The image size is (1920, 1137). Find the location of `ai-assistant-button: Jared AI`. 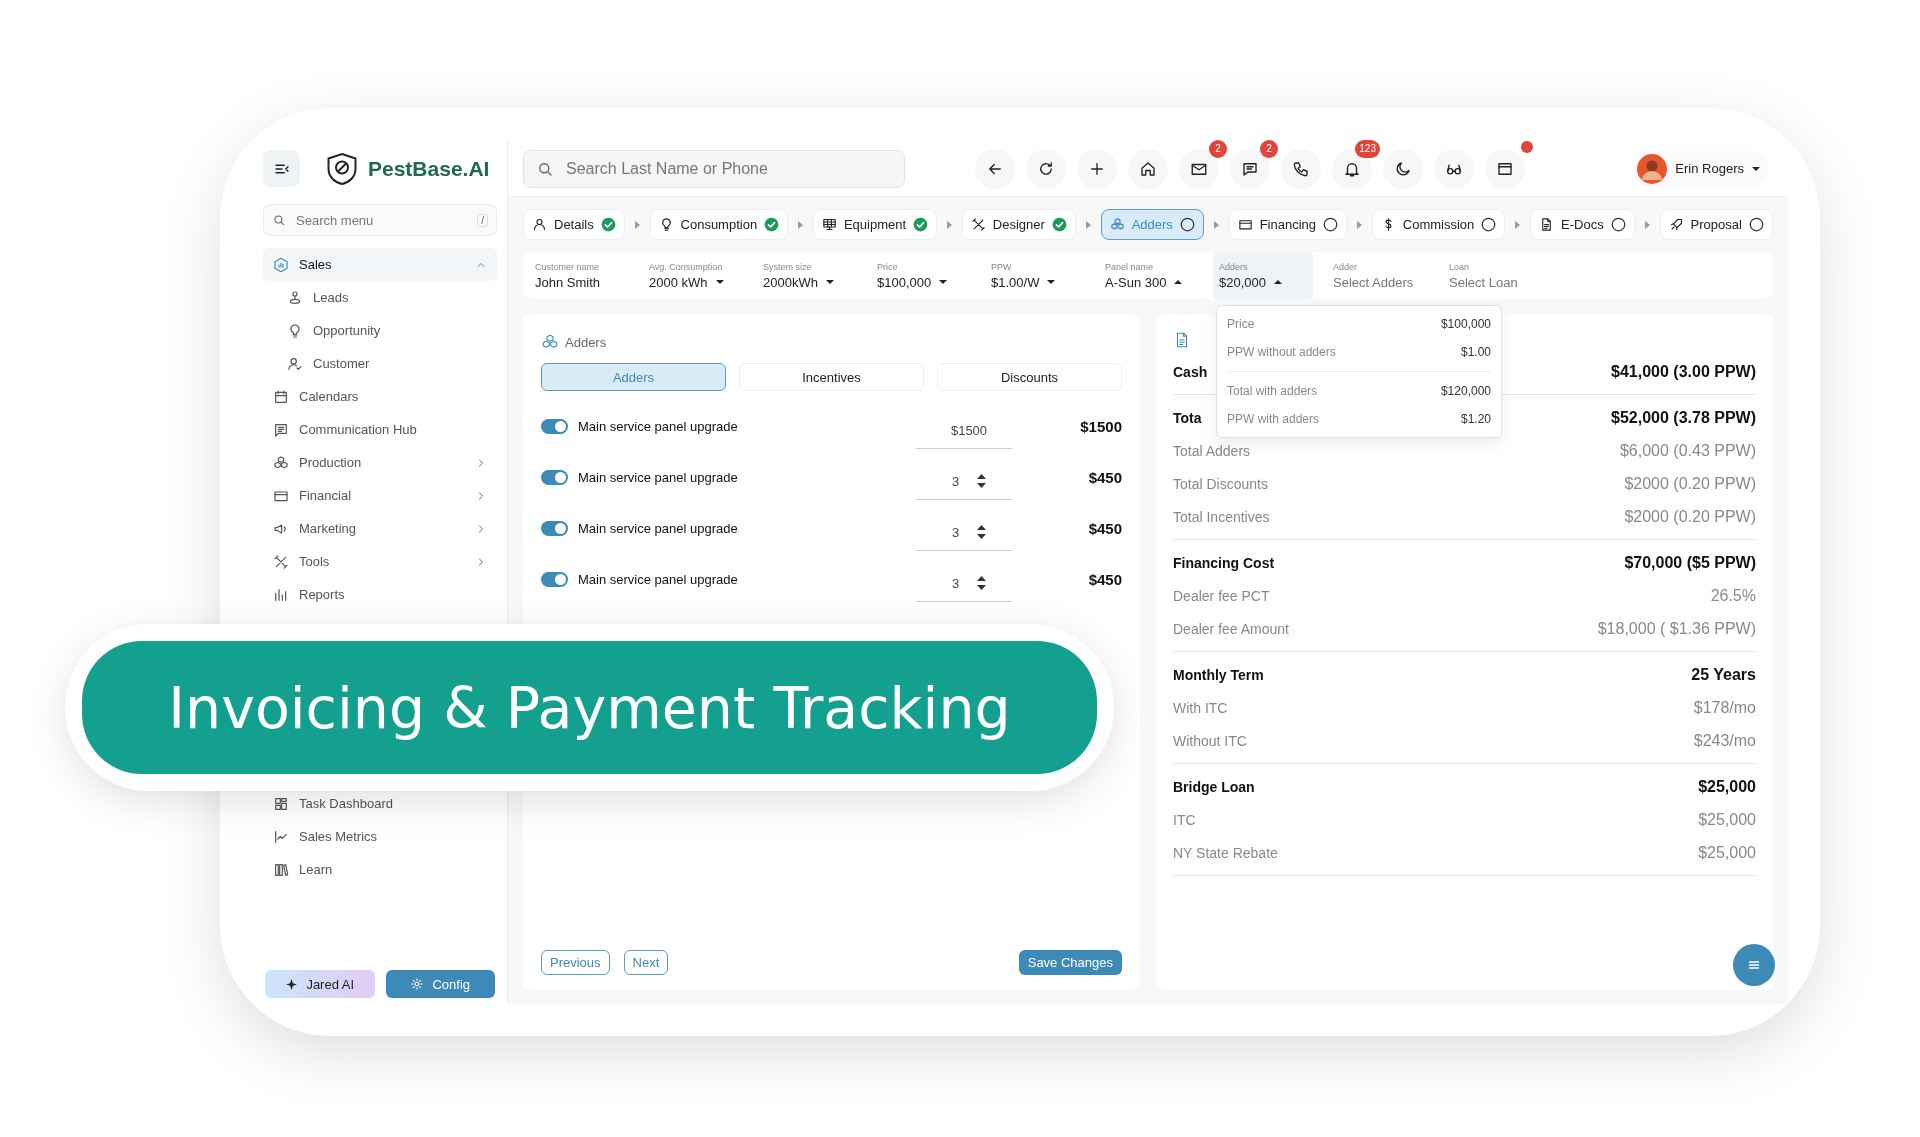

ai-assistant-button: Jared AI is located at coordinates (320, 984).